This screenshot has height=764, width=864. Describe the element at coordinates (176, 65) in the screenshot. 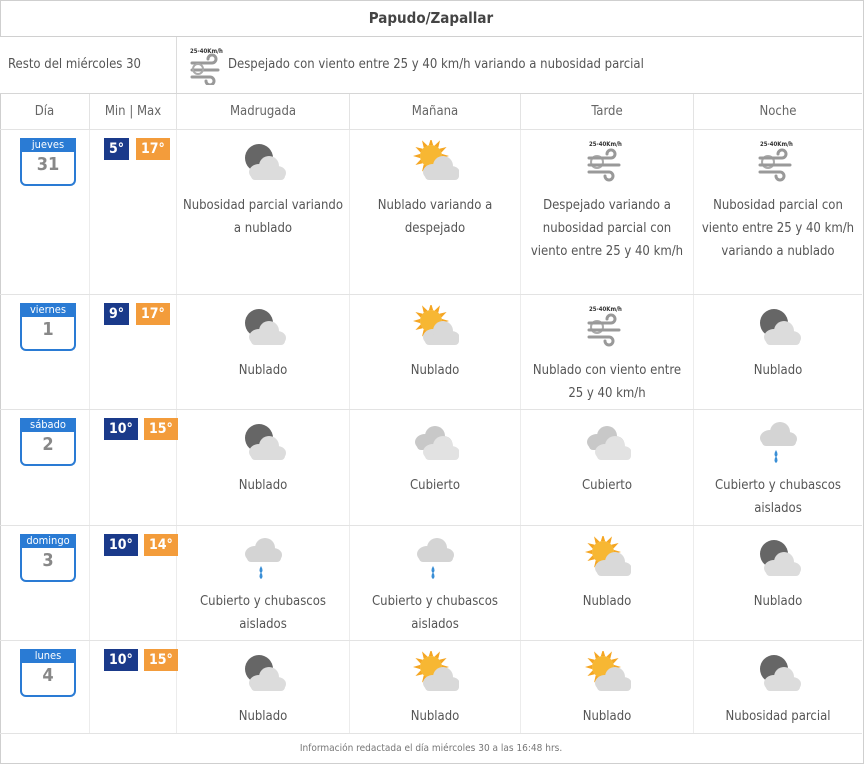

I see `divider` at that location.